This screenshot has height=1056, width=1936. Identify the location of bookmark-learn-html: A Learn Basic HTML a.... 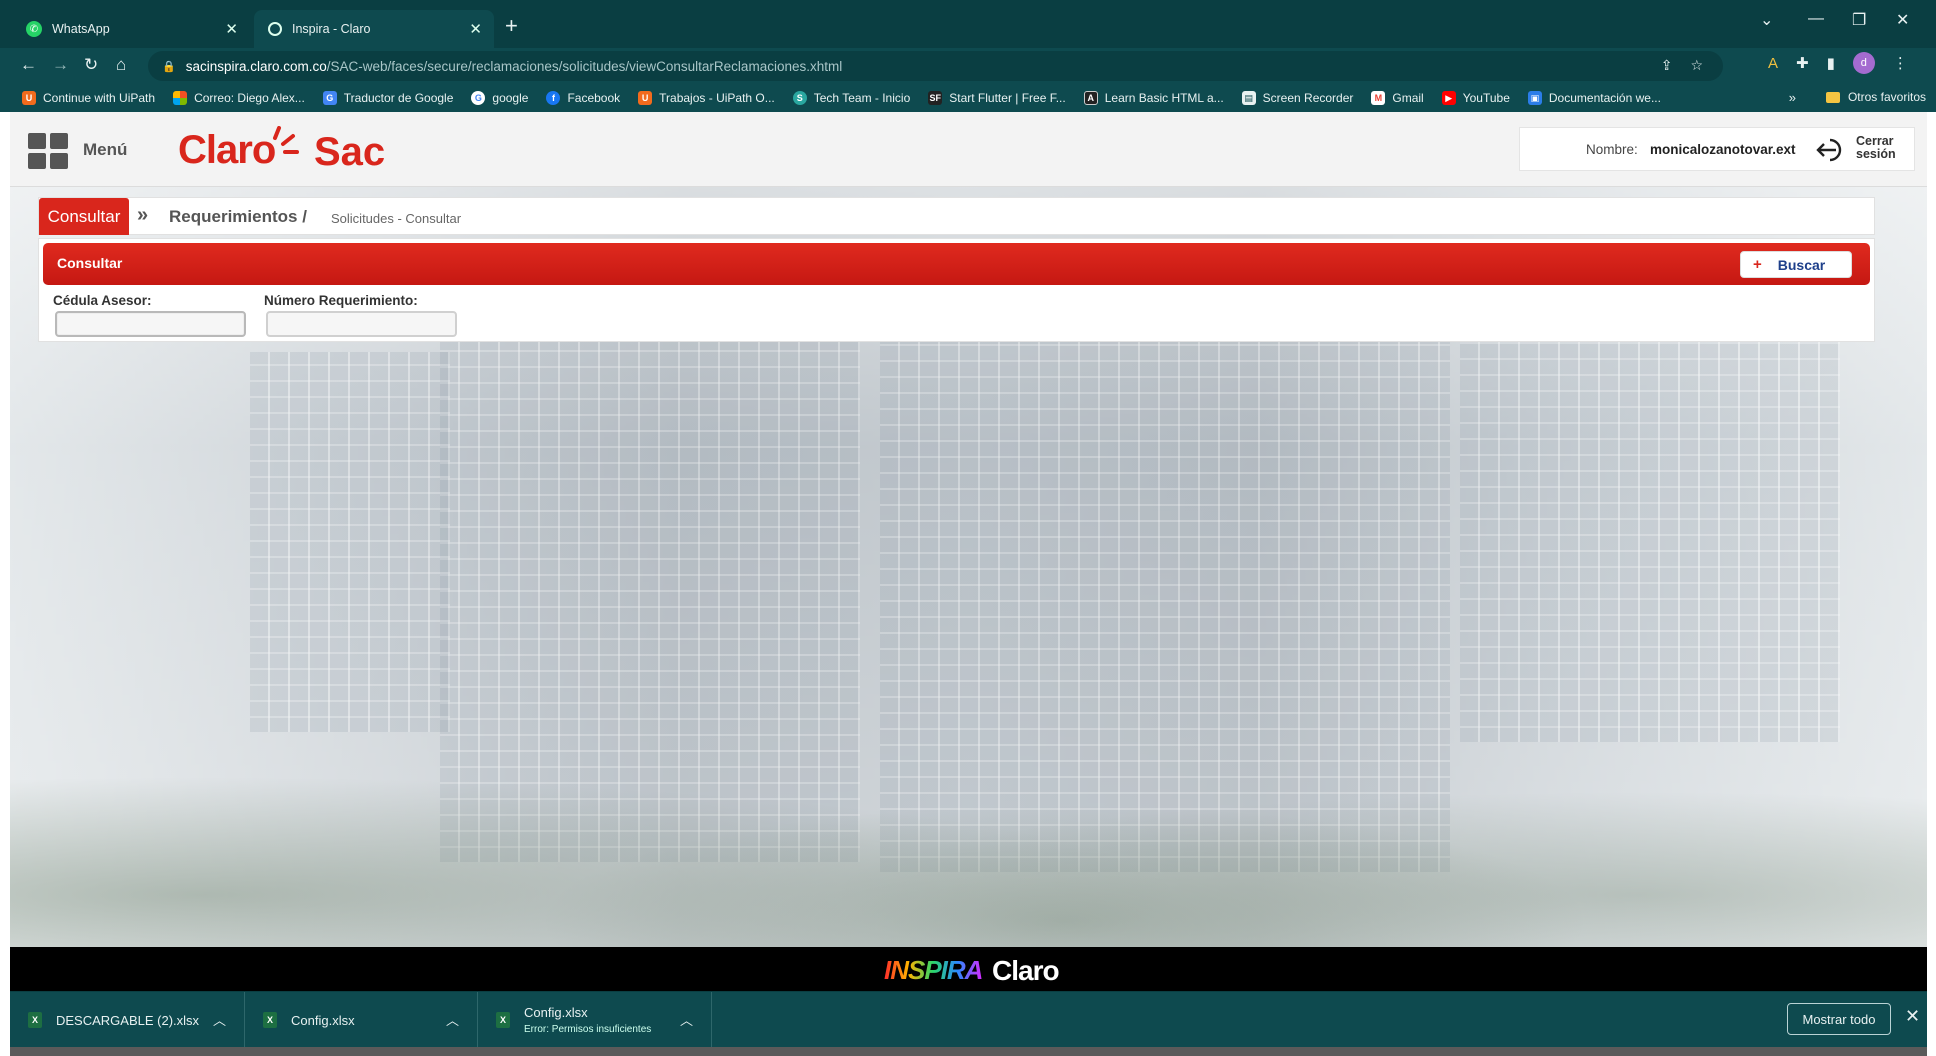
(1153, 98).